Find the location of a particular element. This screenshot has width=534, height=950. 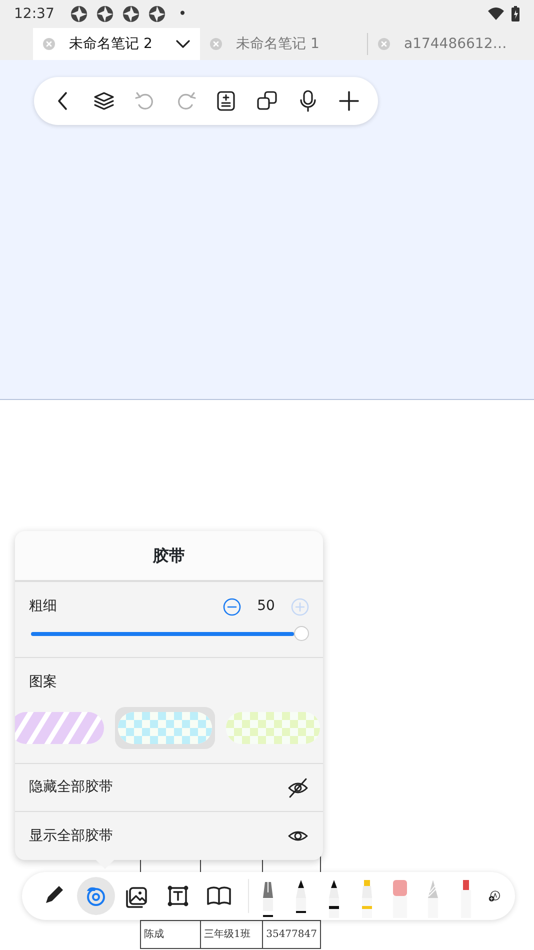

thickness-value: 50 is located at coordinates (266, 606).